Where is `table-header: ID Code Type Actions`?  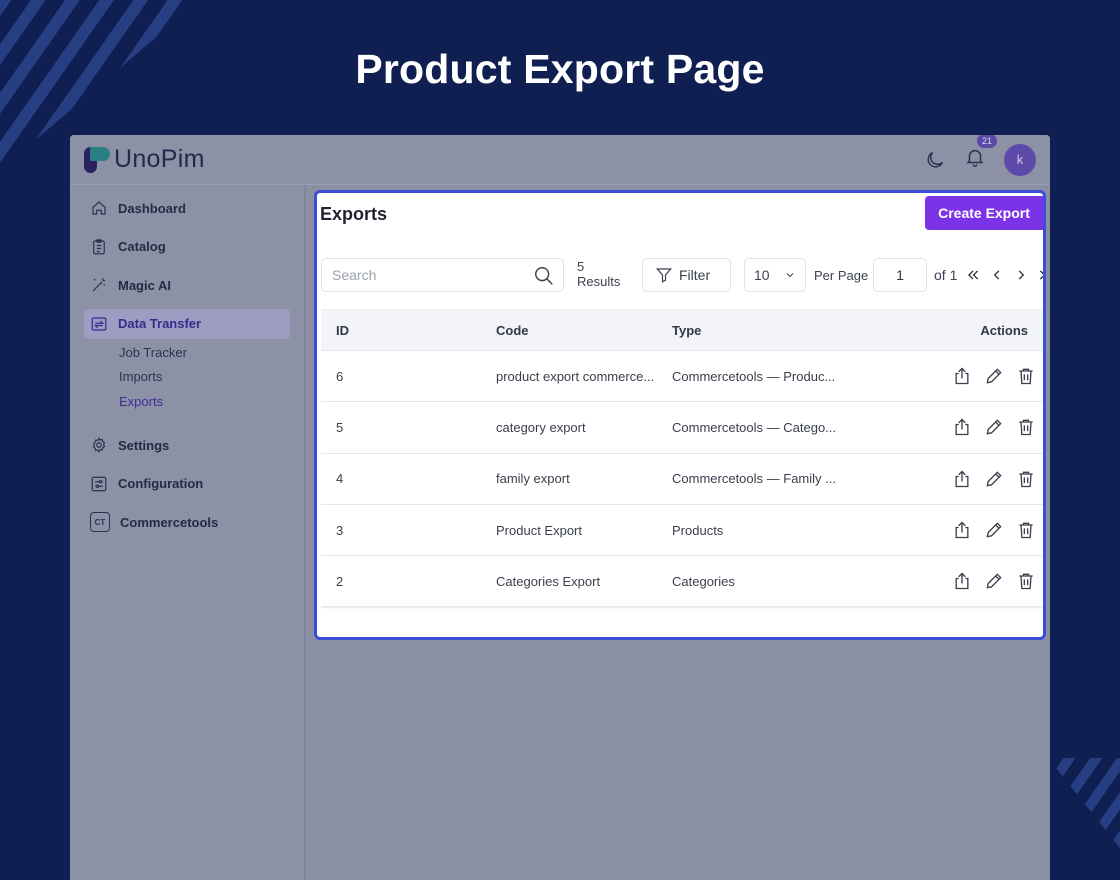
table-header: ID Code Type Actions is located at coordinates (682, 330).